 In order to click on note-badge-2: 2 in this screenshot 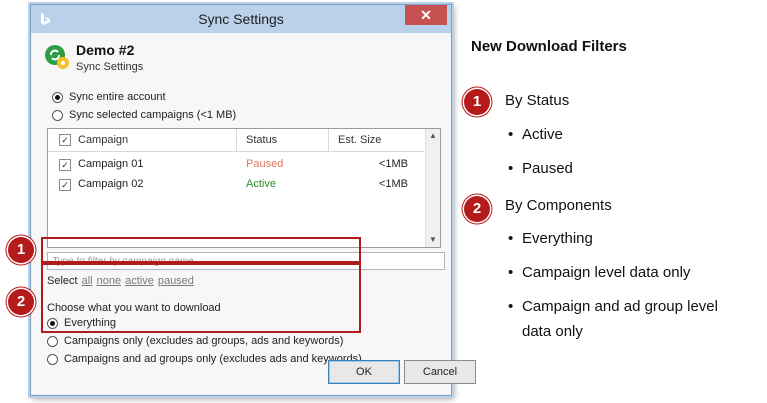, I will do `click(477, 209)`.